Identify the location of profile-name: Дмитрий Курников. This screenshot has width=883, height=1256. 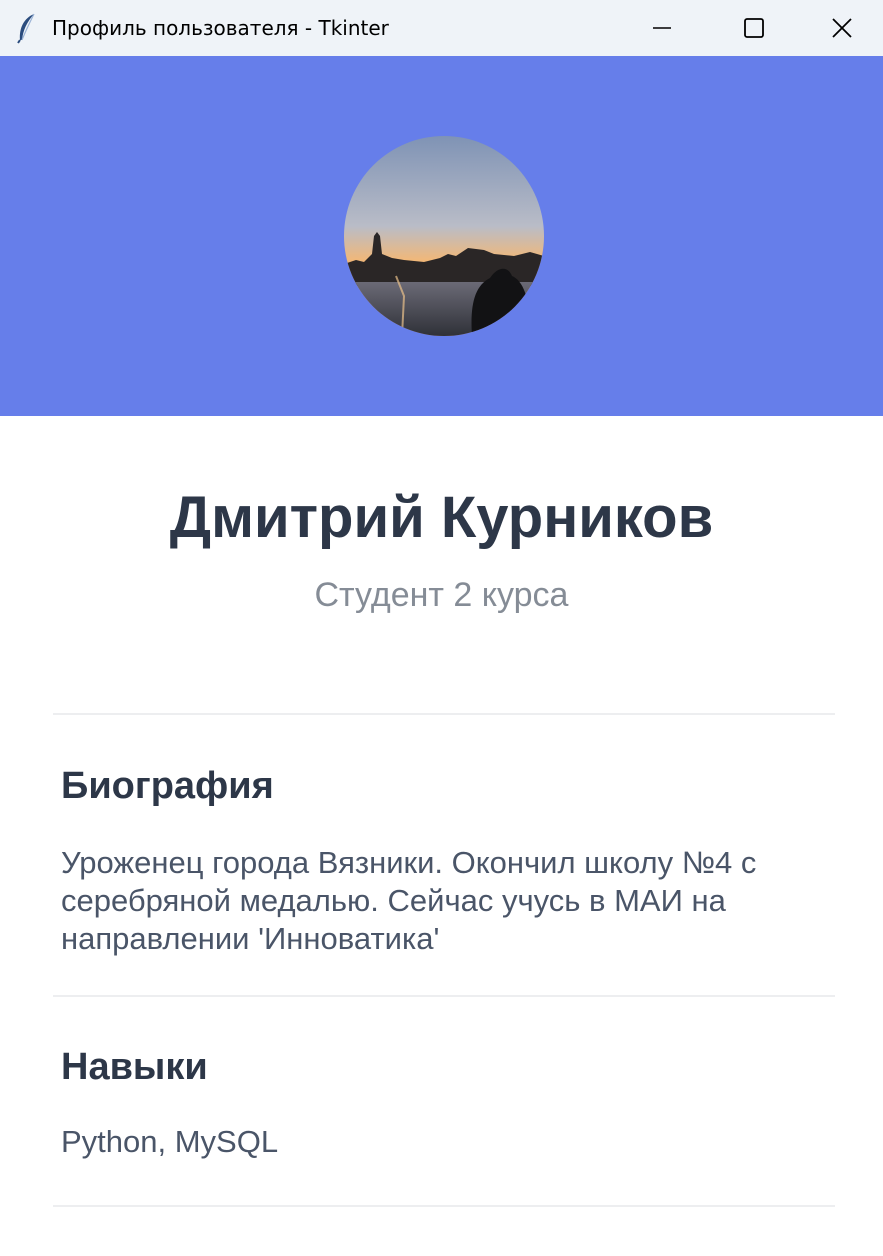
(441, 517).